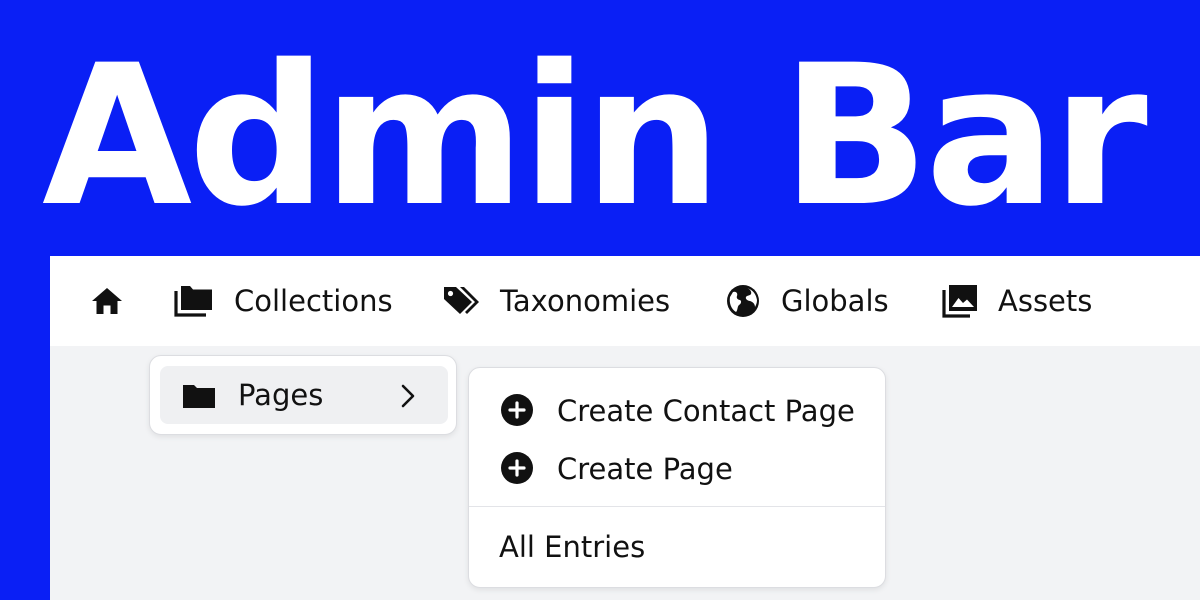 The width and height of the screenshot is (1200, 600). I want to click on menu-item-pages: Pages, so click(304, 395).